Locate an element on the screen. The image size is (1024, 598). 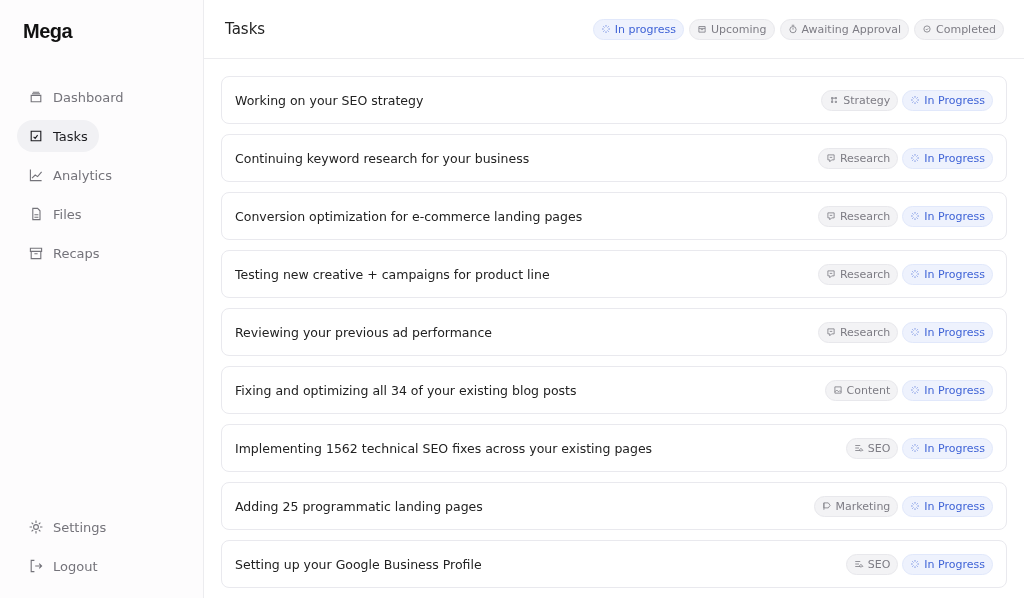
task-title: Testing new creative + campaigns for product line is located at coordinates (393, 274).